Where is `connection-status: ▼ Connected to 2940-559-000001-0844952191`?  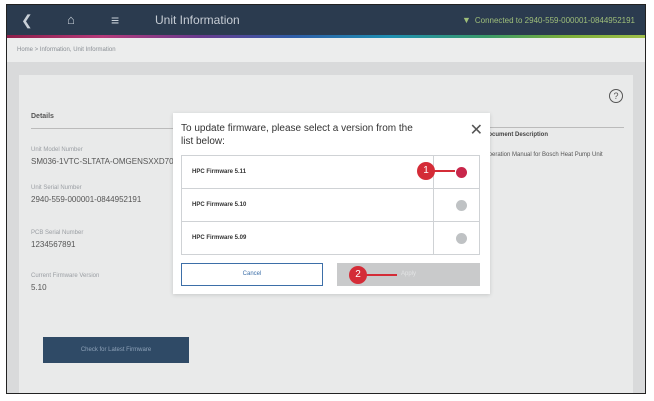 connection-status: ▼ Connected to 2940-559-000001-0844952191 is located at coordinates (548, 20).